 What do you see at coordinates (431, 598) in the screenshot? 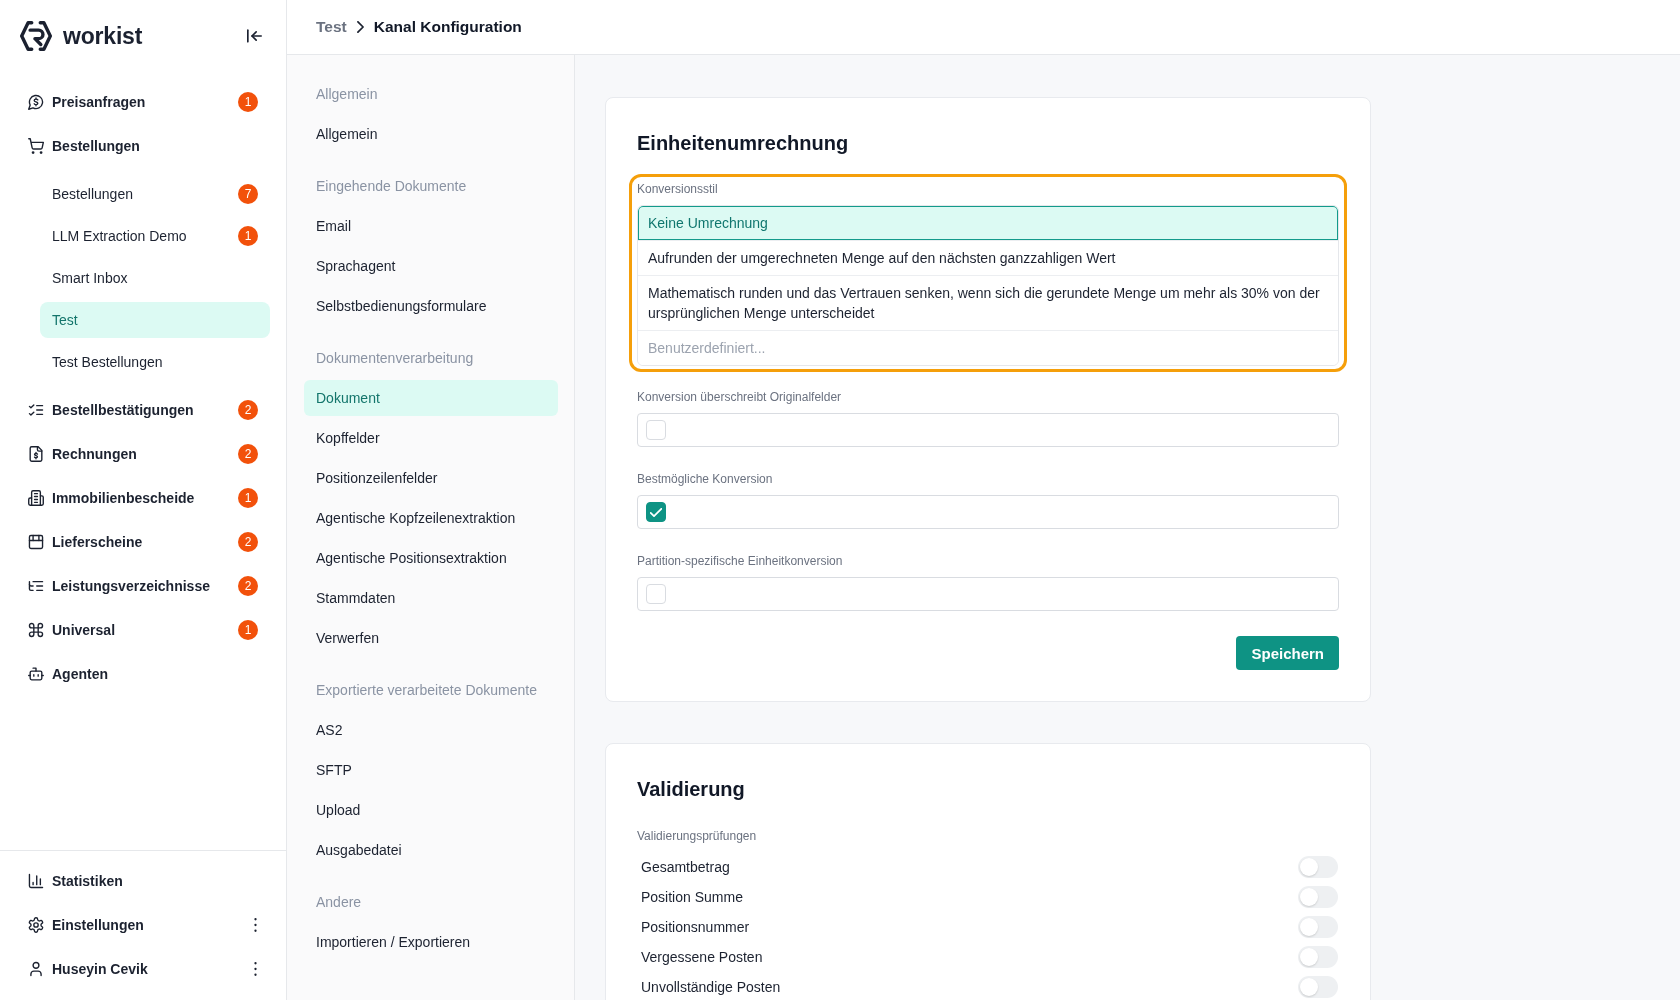
I see `settings-nav-item: Stammdaten` at bounding box center [431, 598].